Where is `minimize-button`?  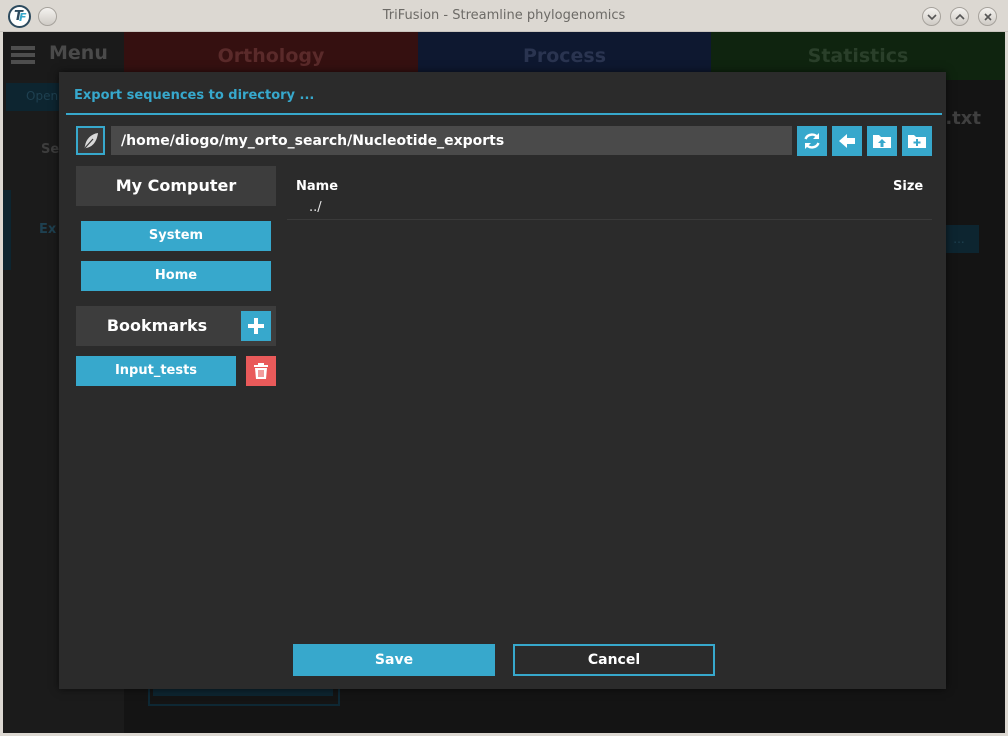
minimize-button is located at coordinates (931, 16).